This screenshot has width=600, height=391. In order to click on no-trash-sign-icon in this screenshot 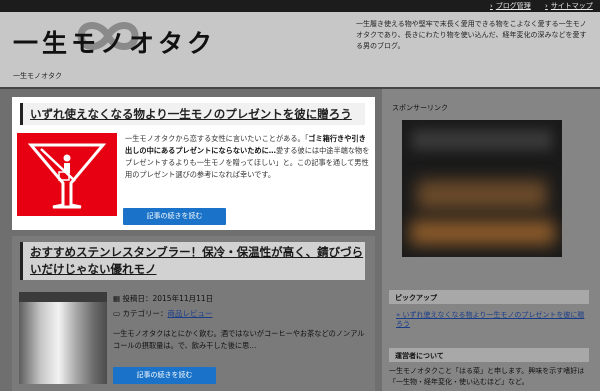, I will do `click(67, 176)`.